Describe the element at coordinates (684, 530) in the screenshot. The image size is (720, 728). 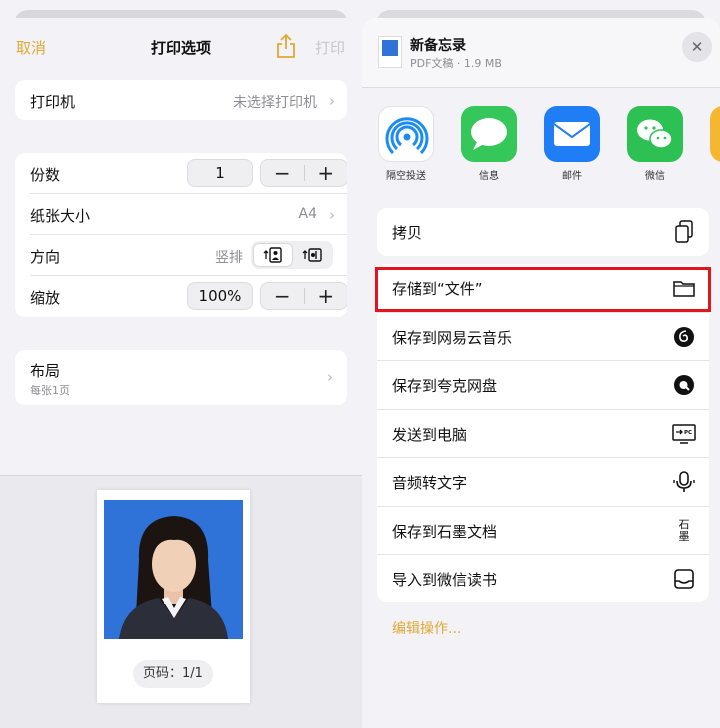
I see `shimo-icon: 石墨` at that location.